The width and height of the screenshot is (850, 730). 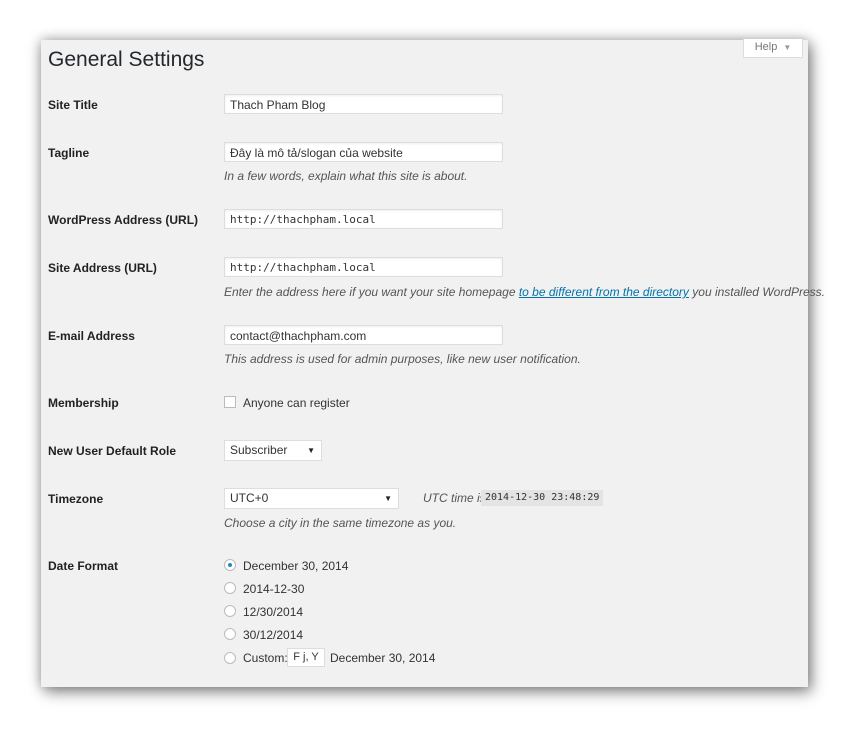 What do you see at coordinates (363, 152) in the screenshot?
I see `tagline-input: Đây là mô tả/slogan của website` at bounding box center [363, 152].